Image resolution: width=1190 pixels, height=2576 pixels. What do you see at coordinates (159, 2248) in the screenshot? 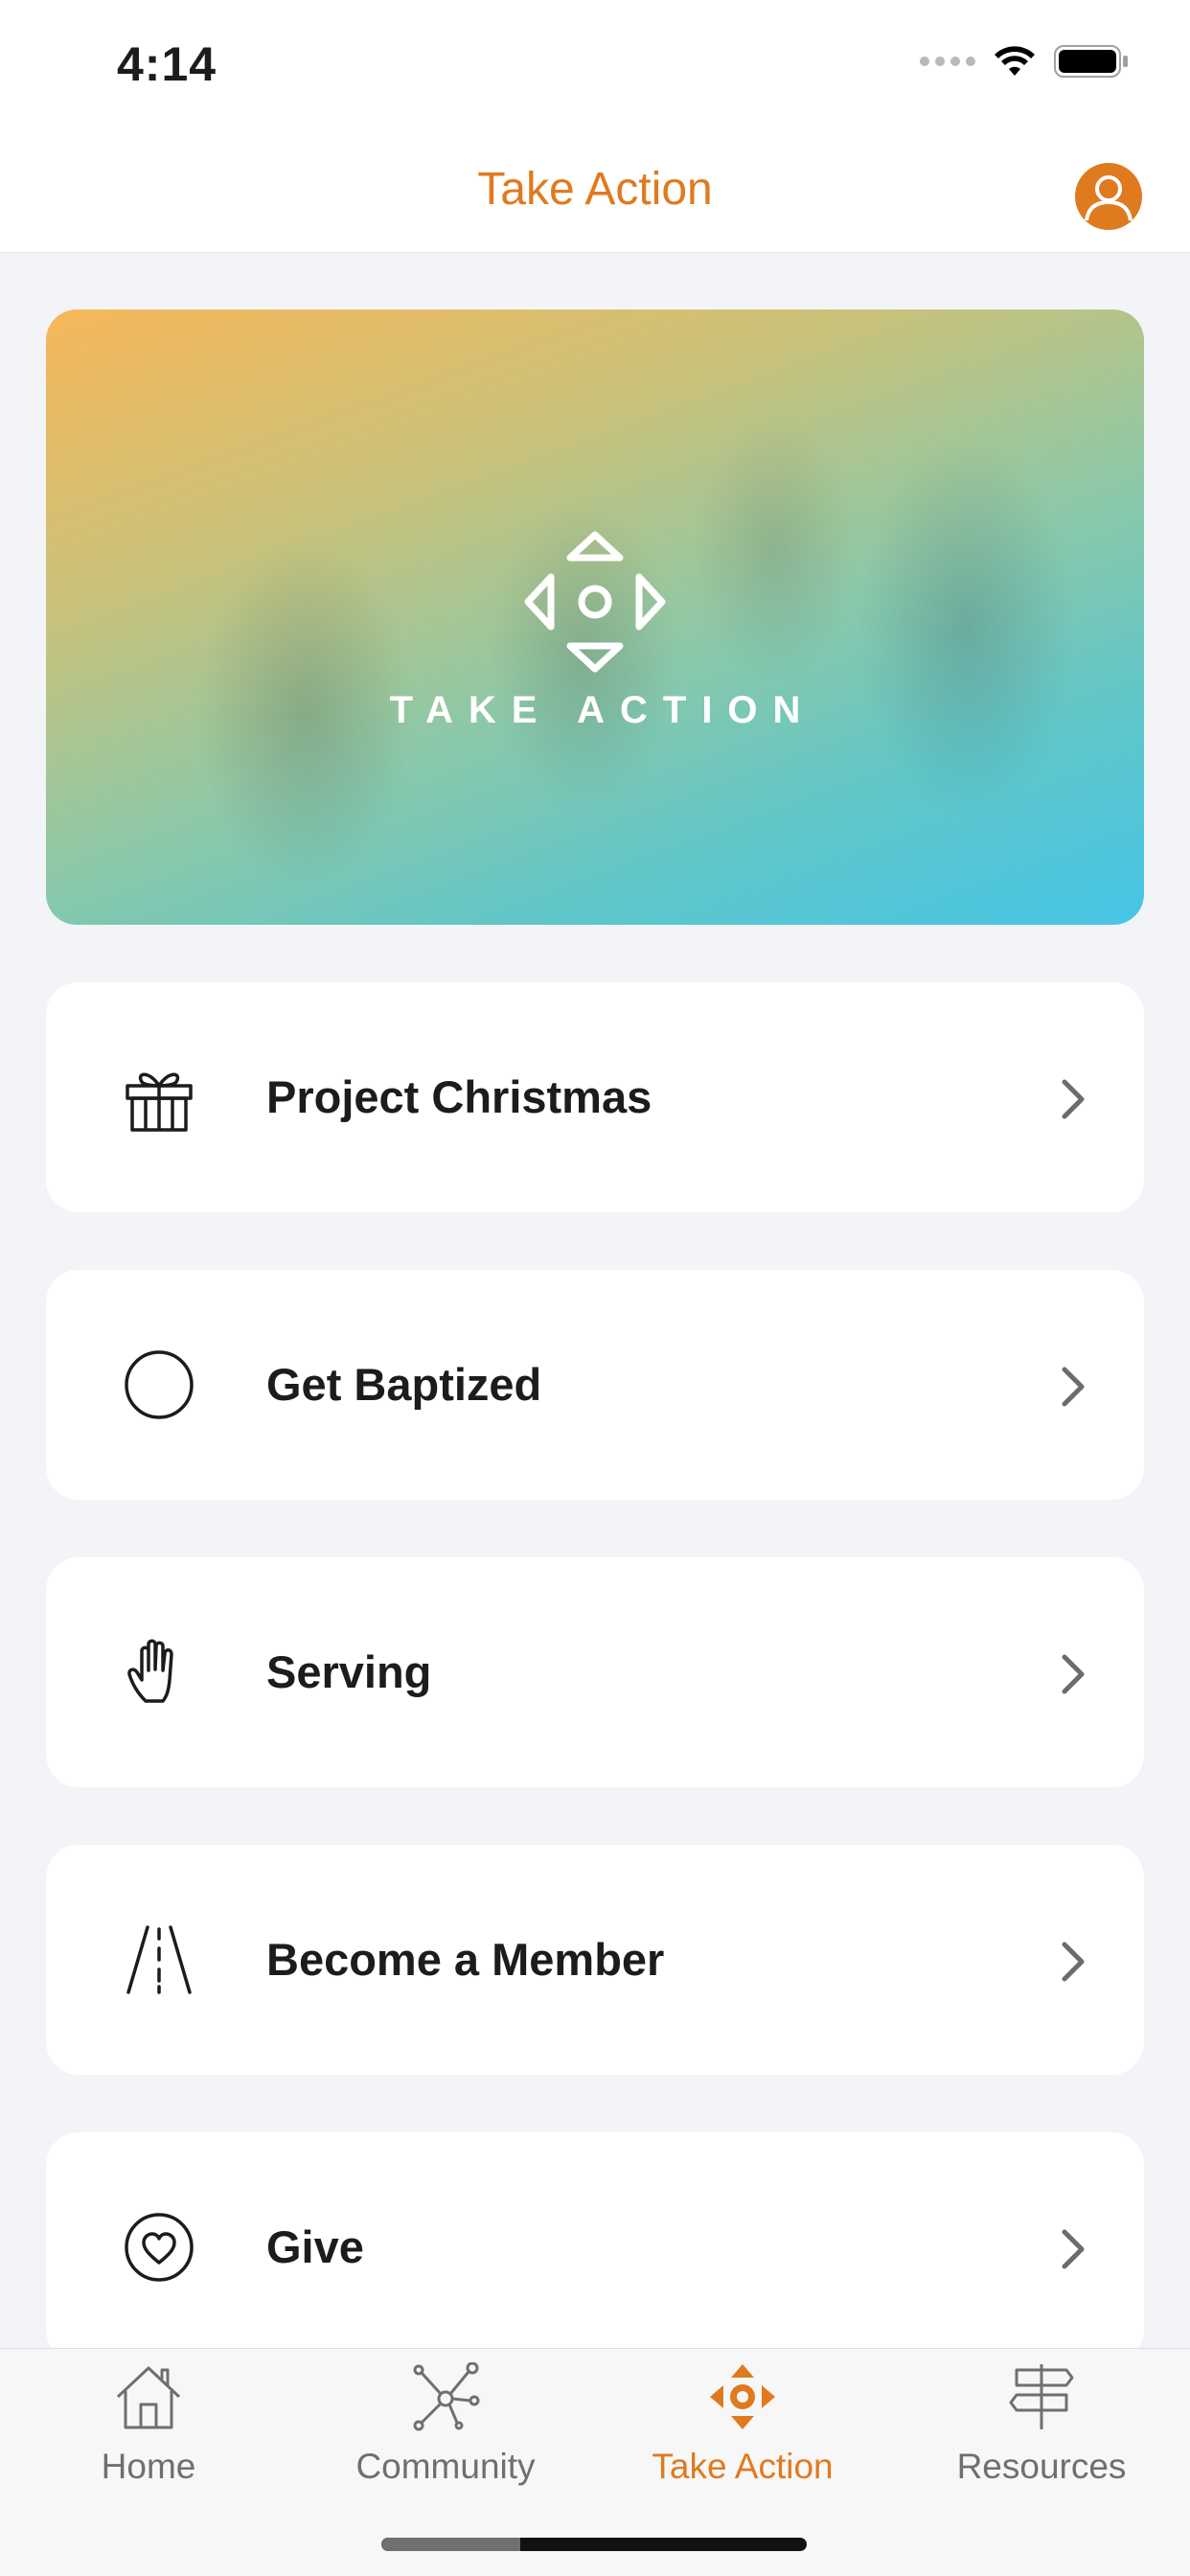
I see `heart-circle-icon` at bounding box center [159, 2248].